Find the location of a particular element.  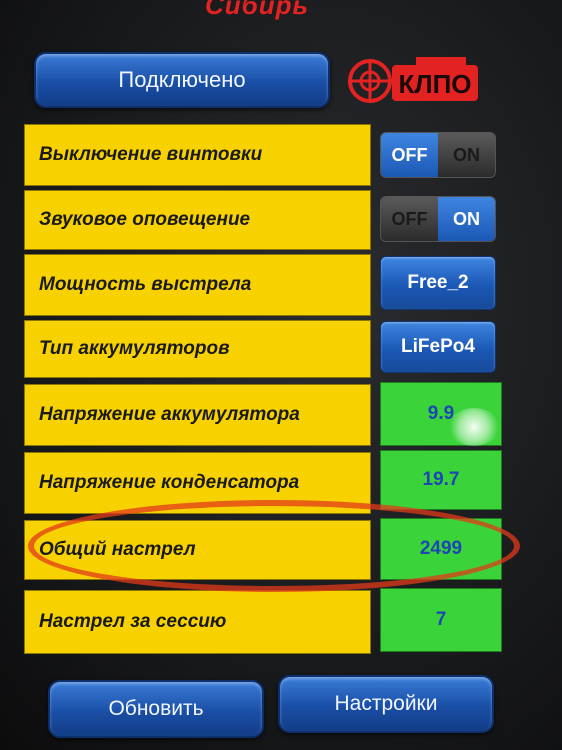

battery-type-label: Тип аккумуляторов is located at coordinates (197, 349).